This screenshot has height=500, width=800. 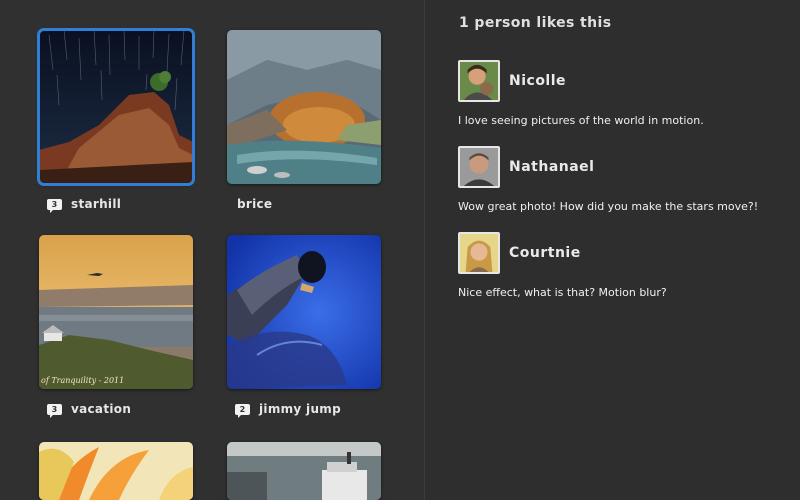 I want to click on photo-tile-boat, so click(x=304, y=471).